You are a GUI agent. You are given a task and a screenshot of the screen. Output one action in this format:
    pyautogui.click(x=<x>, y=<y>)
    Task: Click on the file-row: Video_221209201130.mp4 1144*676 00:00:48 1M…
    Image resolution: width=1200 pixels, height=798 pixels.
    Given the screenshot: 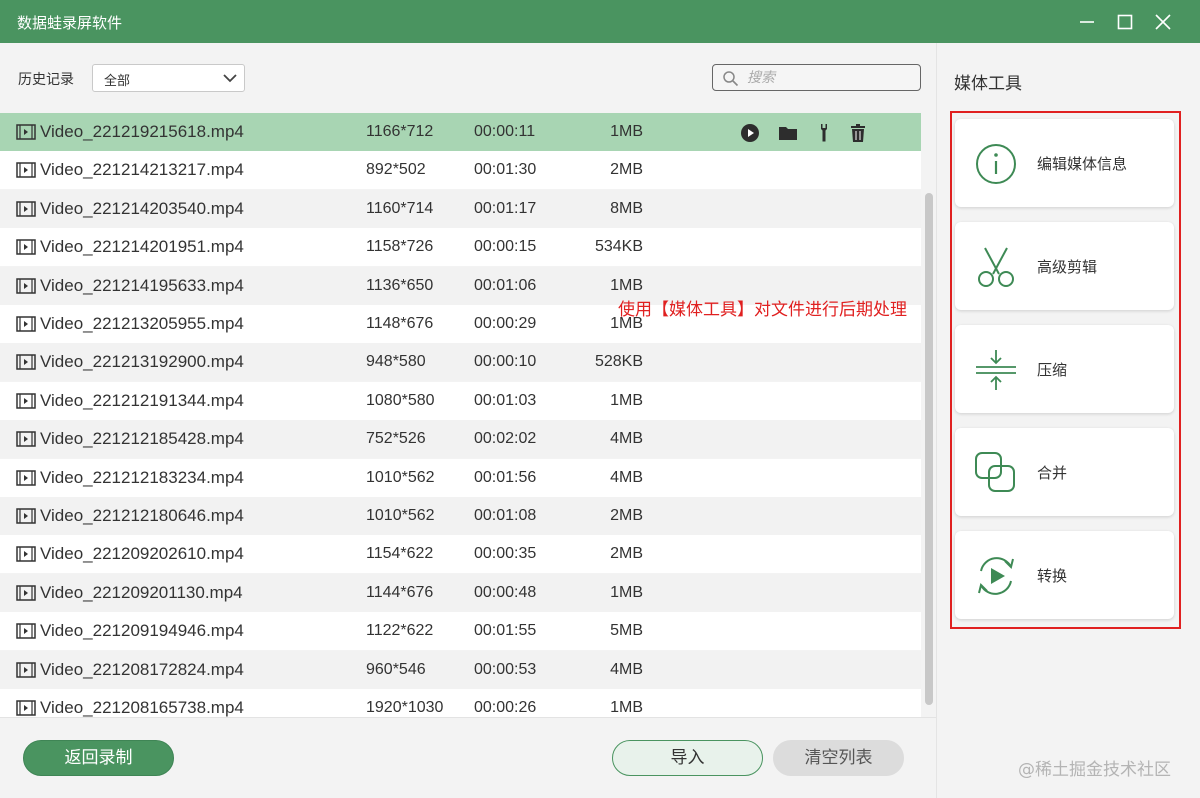 What is the action you would take?
    pyautogui.click(x=460, y=593)
    